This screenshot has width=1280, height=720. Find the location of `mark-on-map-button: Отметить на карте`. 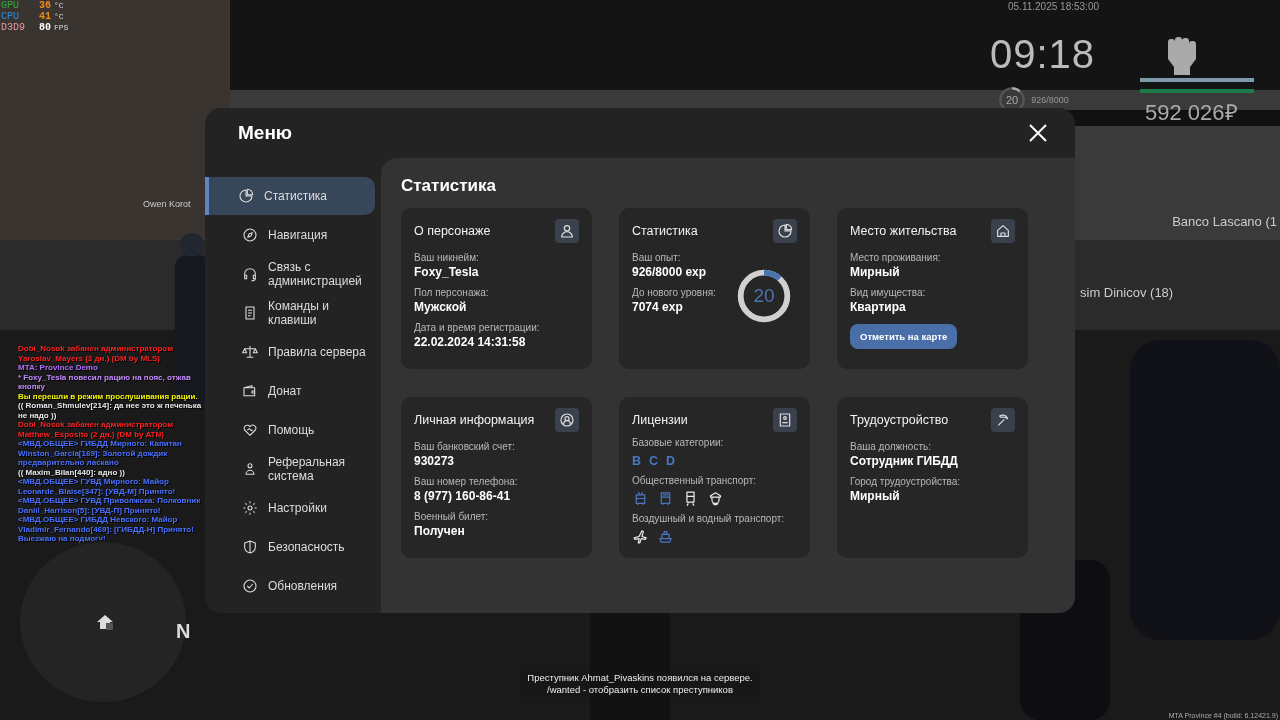

mark-on-map-button: Отметить на карте is located at coordinates (904, 336).